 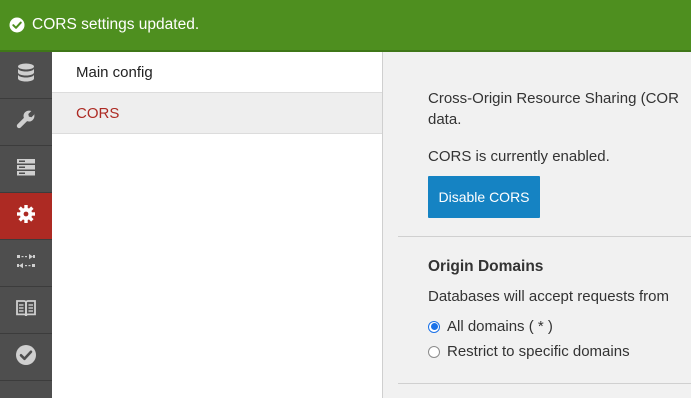 I want to click on gear-icon, so click(x=26, y=216).